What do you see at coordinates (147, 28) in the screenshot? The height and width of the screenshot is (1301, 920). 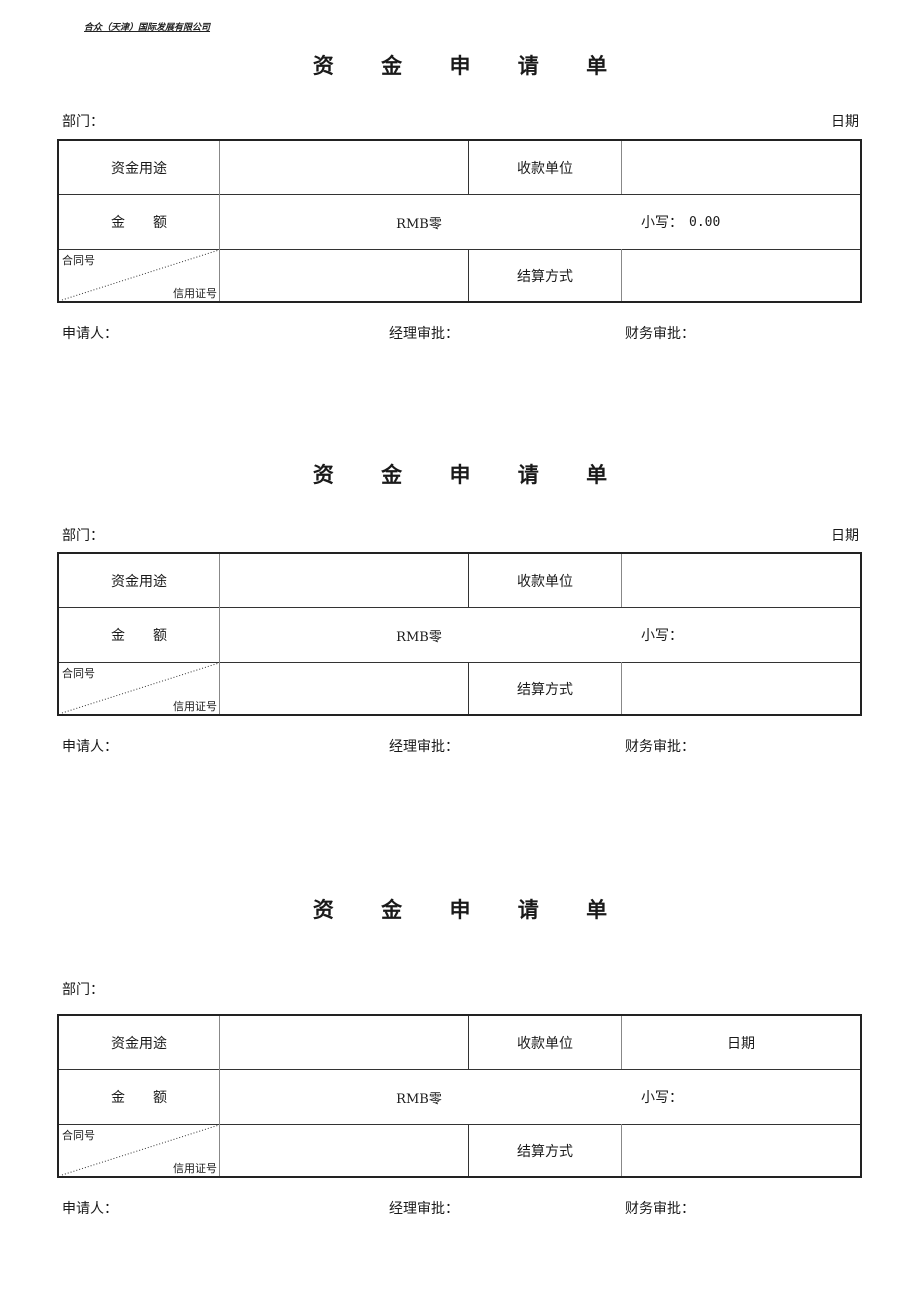 I see `company-name: 合众（天津）国际发展有限公司` at bounding box center [147, 28].